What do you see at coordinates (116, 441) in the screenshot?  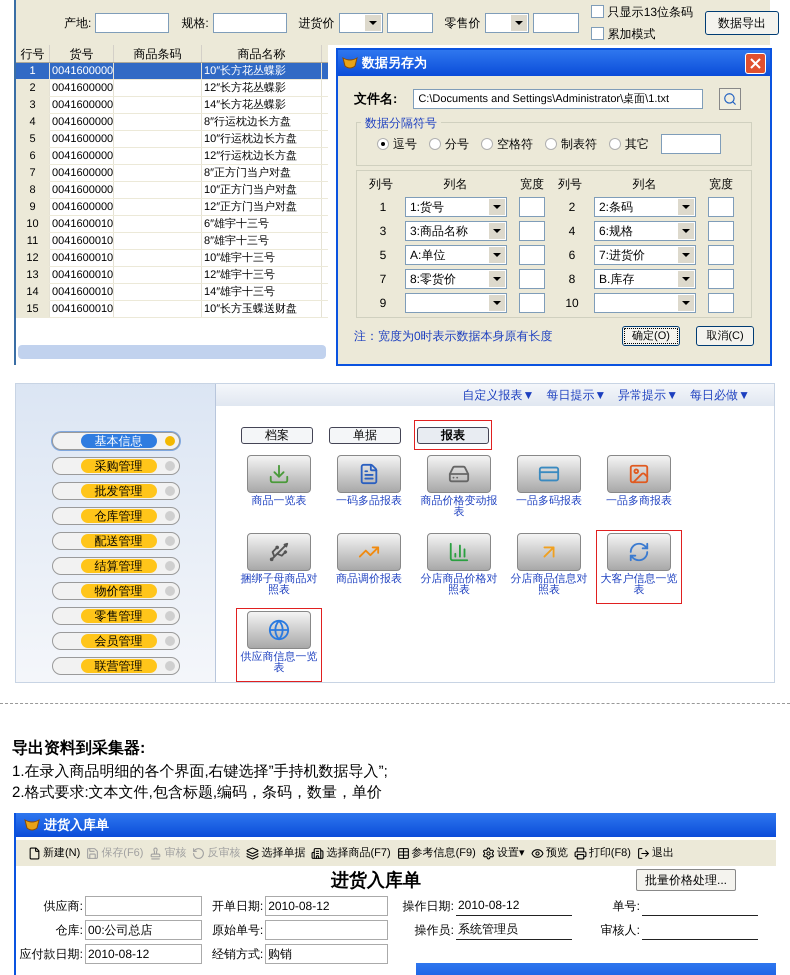 I see `sidebar-item: 基本信息` at bounding box center [116, 441].